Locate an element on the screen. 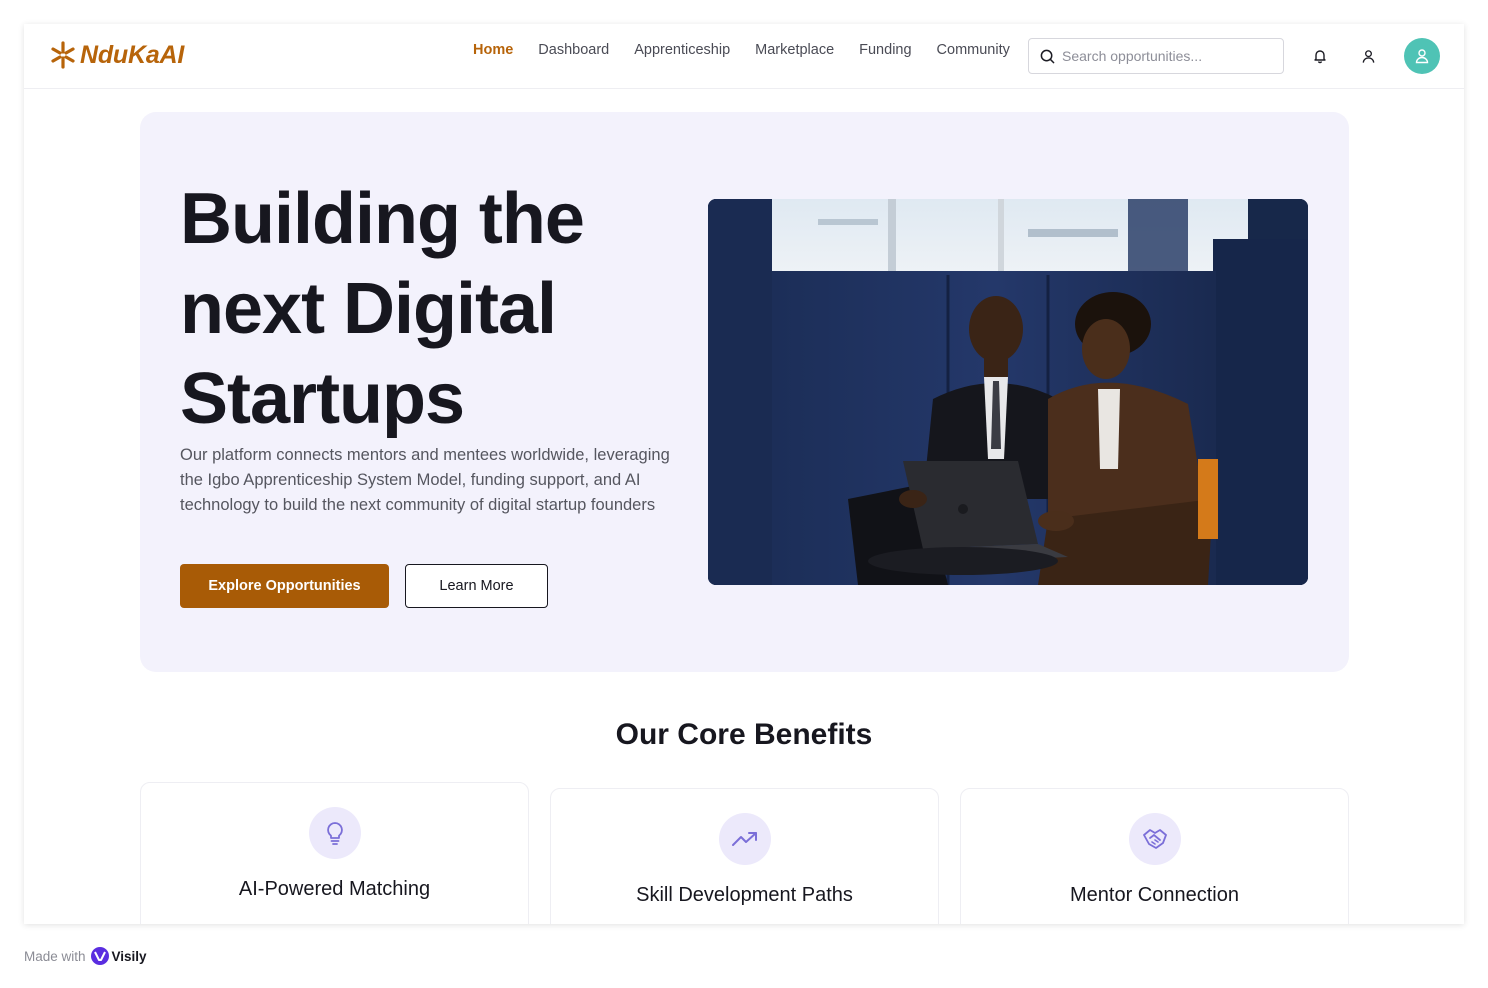  benefit-title: Mentor Connection is located at coordinates (1154, 895).